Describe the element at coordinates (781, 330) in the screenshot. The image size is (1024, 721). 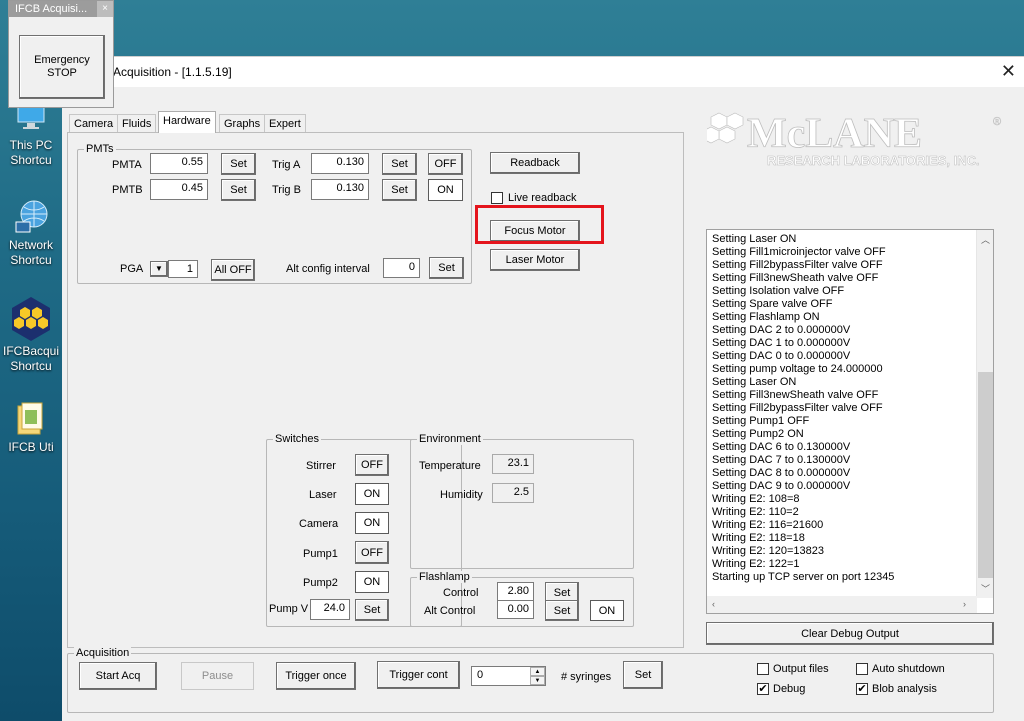
I see `debug-line: Setting DAC 2 to 0.000000V` at that location.